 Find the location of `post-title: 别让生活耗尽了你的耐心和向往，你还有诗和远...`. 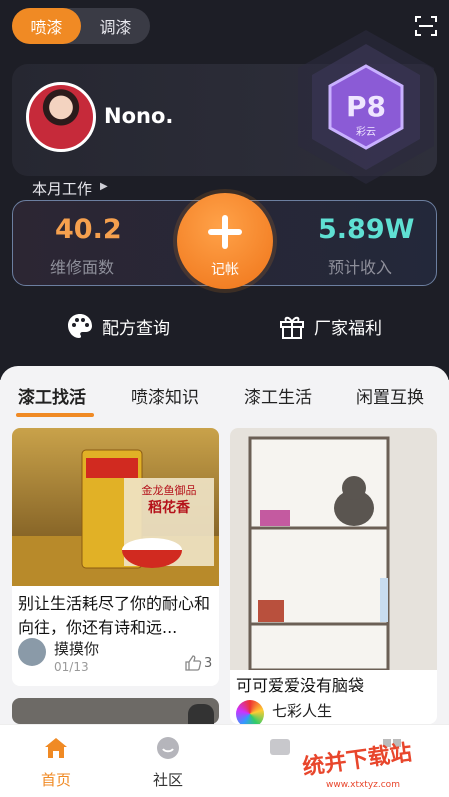

post-title: 别让生活耗尽了你的耐心和向往，你还有诗和远... is located at coordinates (117, 616).